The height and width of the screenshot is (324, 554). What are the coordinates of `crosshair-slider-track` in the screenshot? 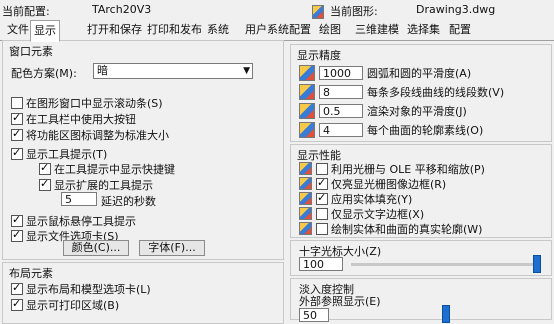 It's located at (446, 264).